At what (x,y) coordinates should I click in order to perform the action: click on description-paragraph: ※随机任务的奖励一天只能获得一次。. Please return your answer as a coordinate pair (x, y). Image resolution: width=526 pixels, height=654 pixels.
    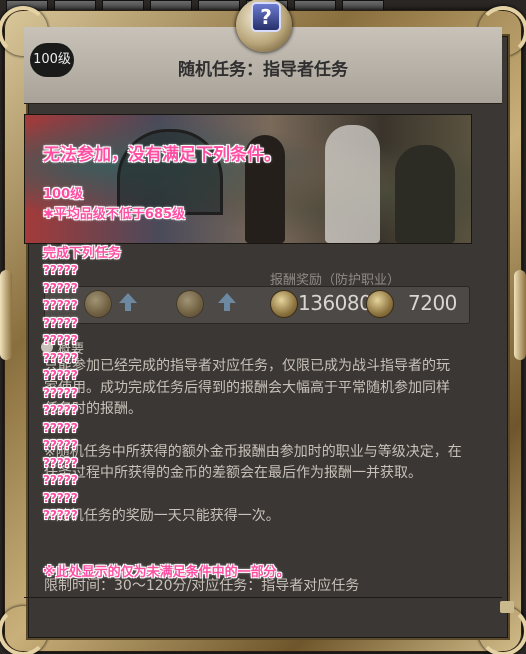
    Looking at the image, I should click on (162, 515).